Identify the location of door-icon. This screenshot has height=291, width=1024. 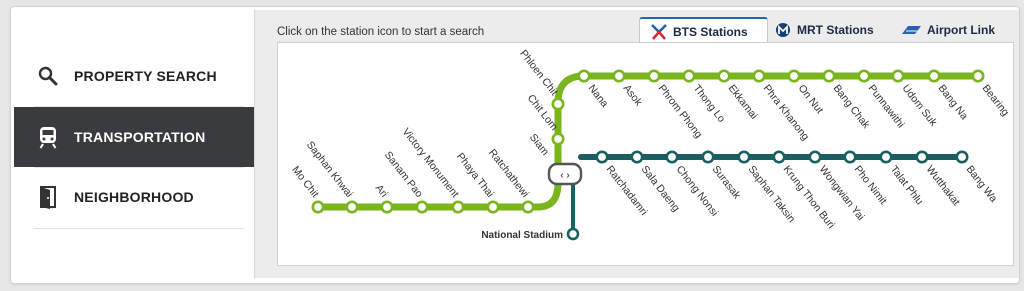
(48, 197).